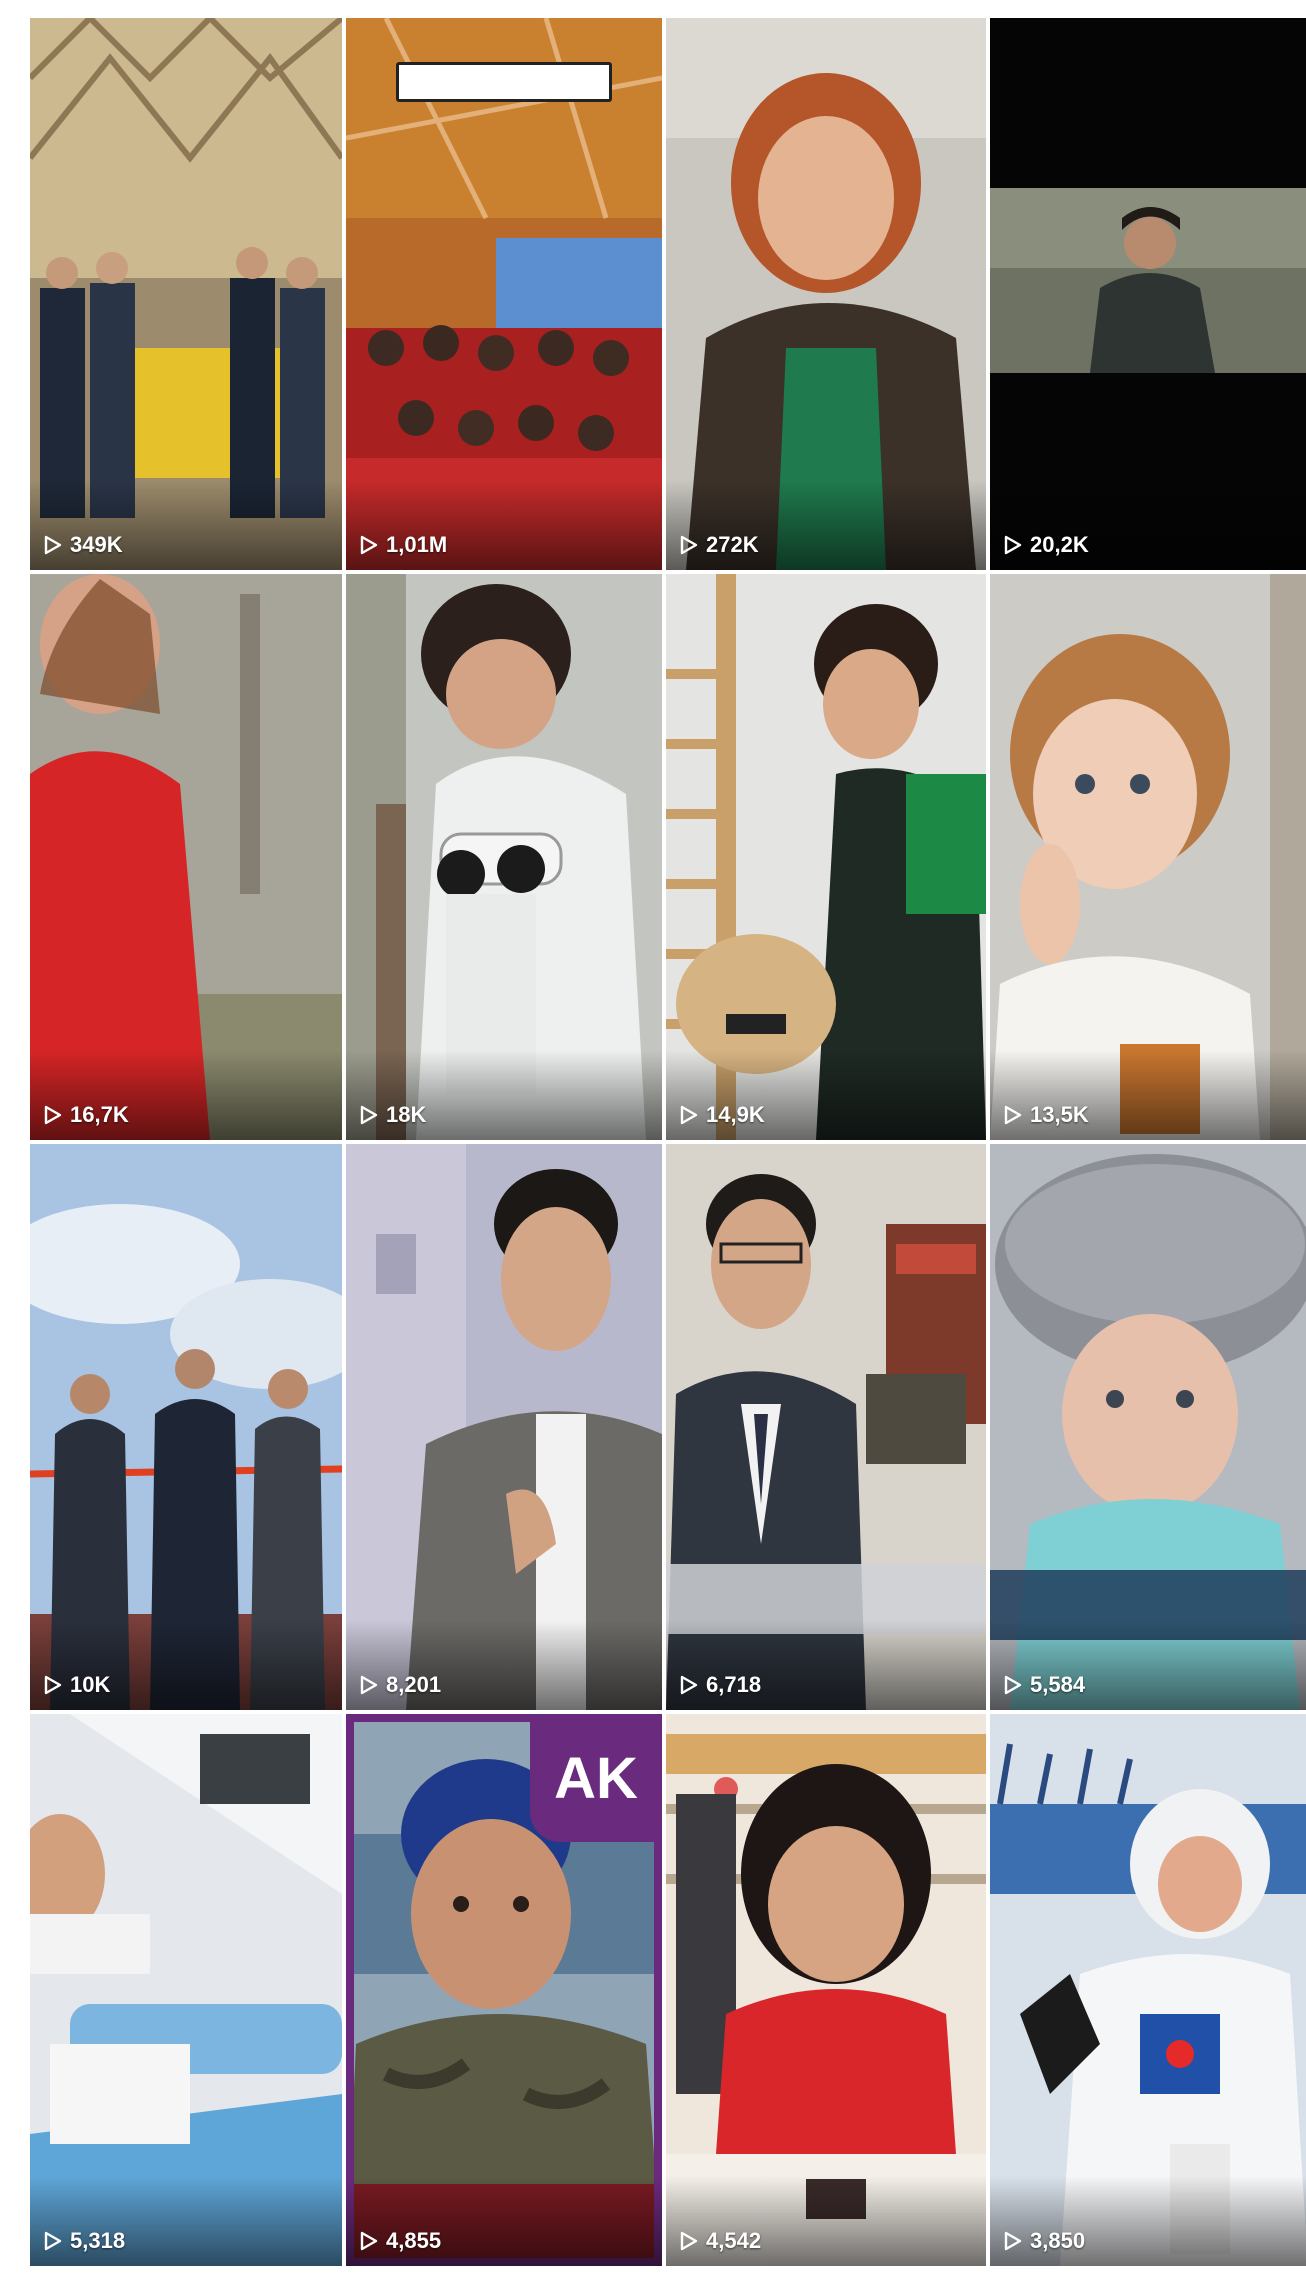 The width and height of the screenshot is (1306, 2274). I want to click on view-count: 8,201, so click(400, 1685).